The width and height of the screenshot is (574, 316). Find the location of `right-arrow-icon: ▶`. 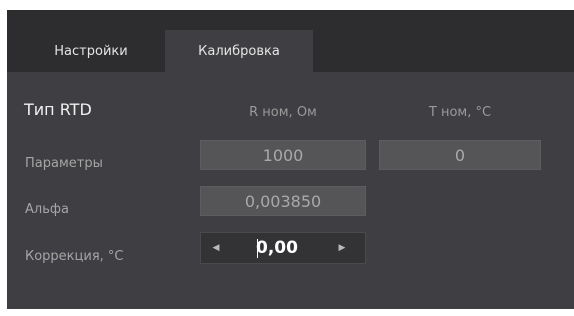

right-arrow-icon: ▶ is located at coordinates (342, 248).